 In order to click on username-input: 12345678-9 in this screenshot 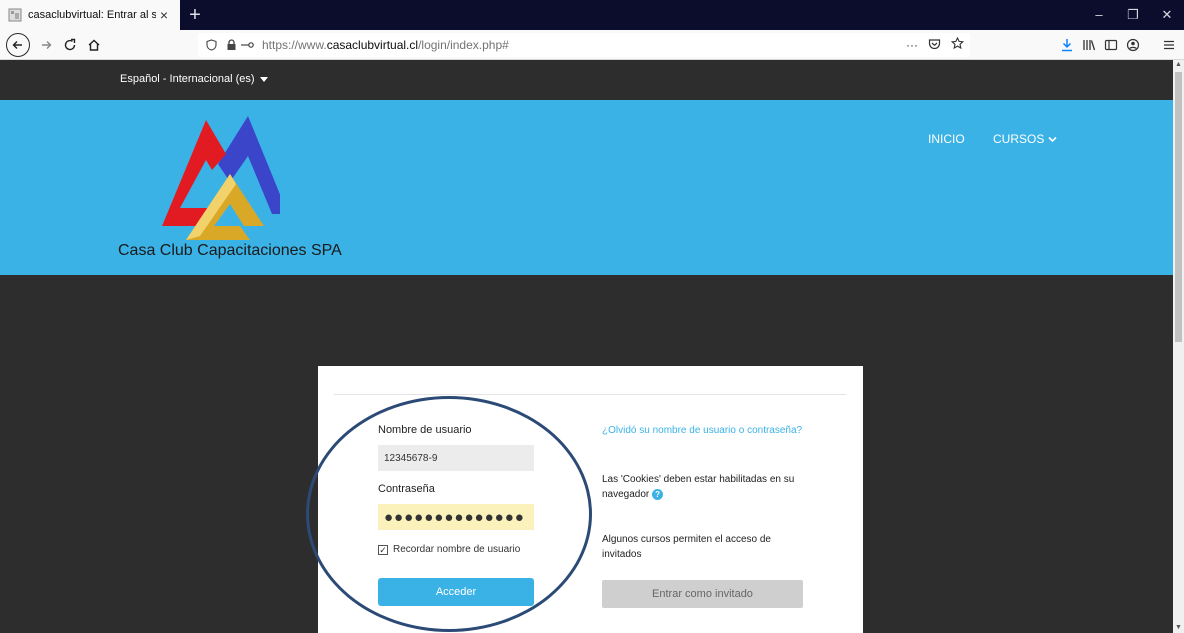, I will do `click(456, 458)`.